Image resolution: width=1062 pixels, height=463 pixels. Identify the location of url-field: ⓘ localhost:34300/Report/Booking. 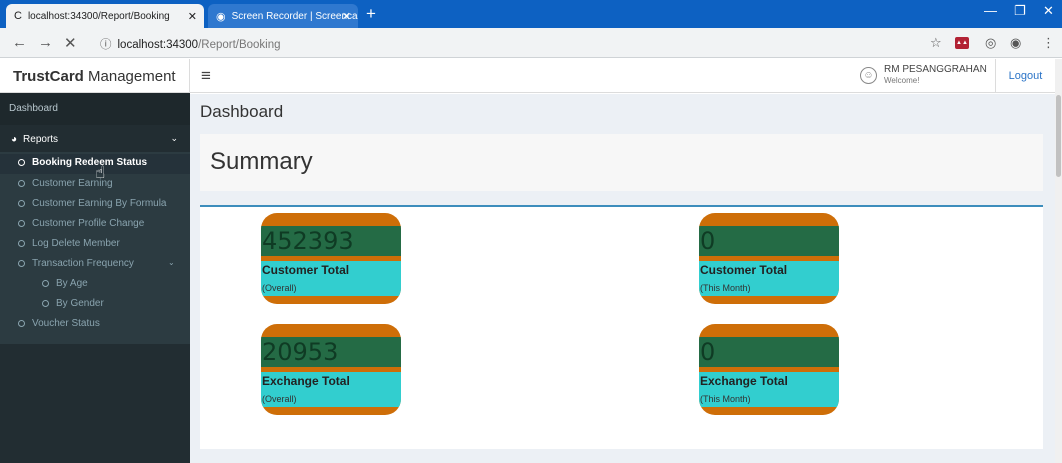
(190, 44).